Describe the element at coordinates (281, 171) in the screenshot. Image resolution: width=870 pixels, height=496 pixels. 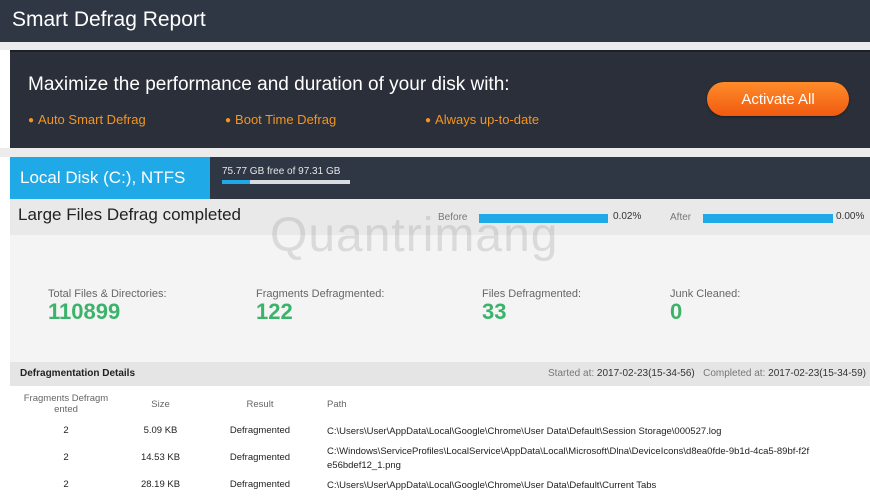
I see `disk-free-text: 75.77 GB free of 97.31 GB` at that location.